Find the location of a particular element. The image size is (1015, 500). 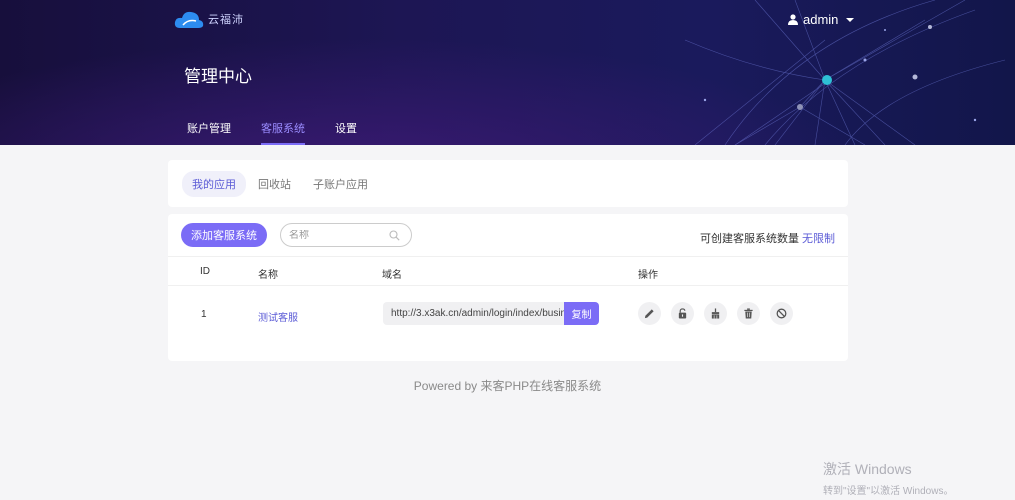

disable-button is located at coordinates (781, 313).